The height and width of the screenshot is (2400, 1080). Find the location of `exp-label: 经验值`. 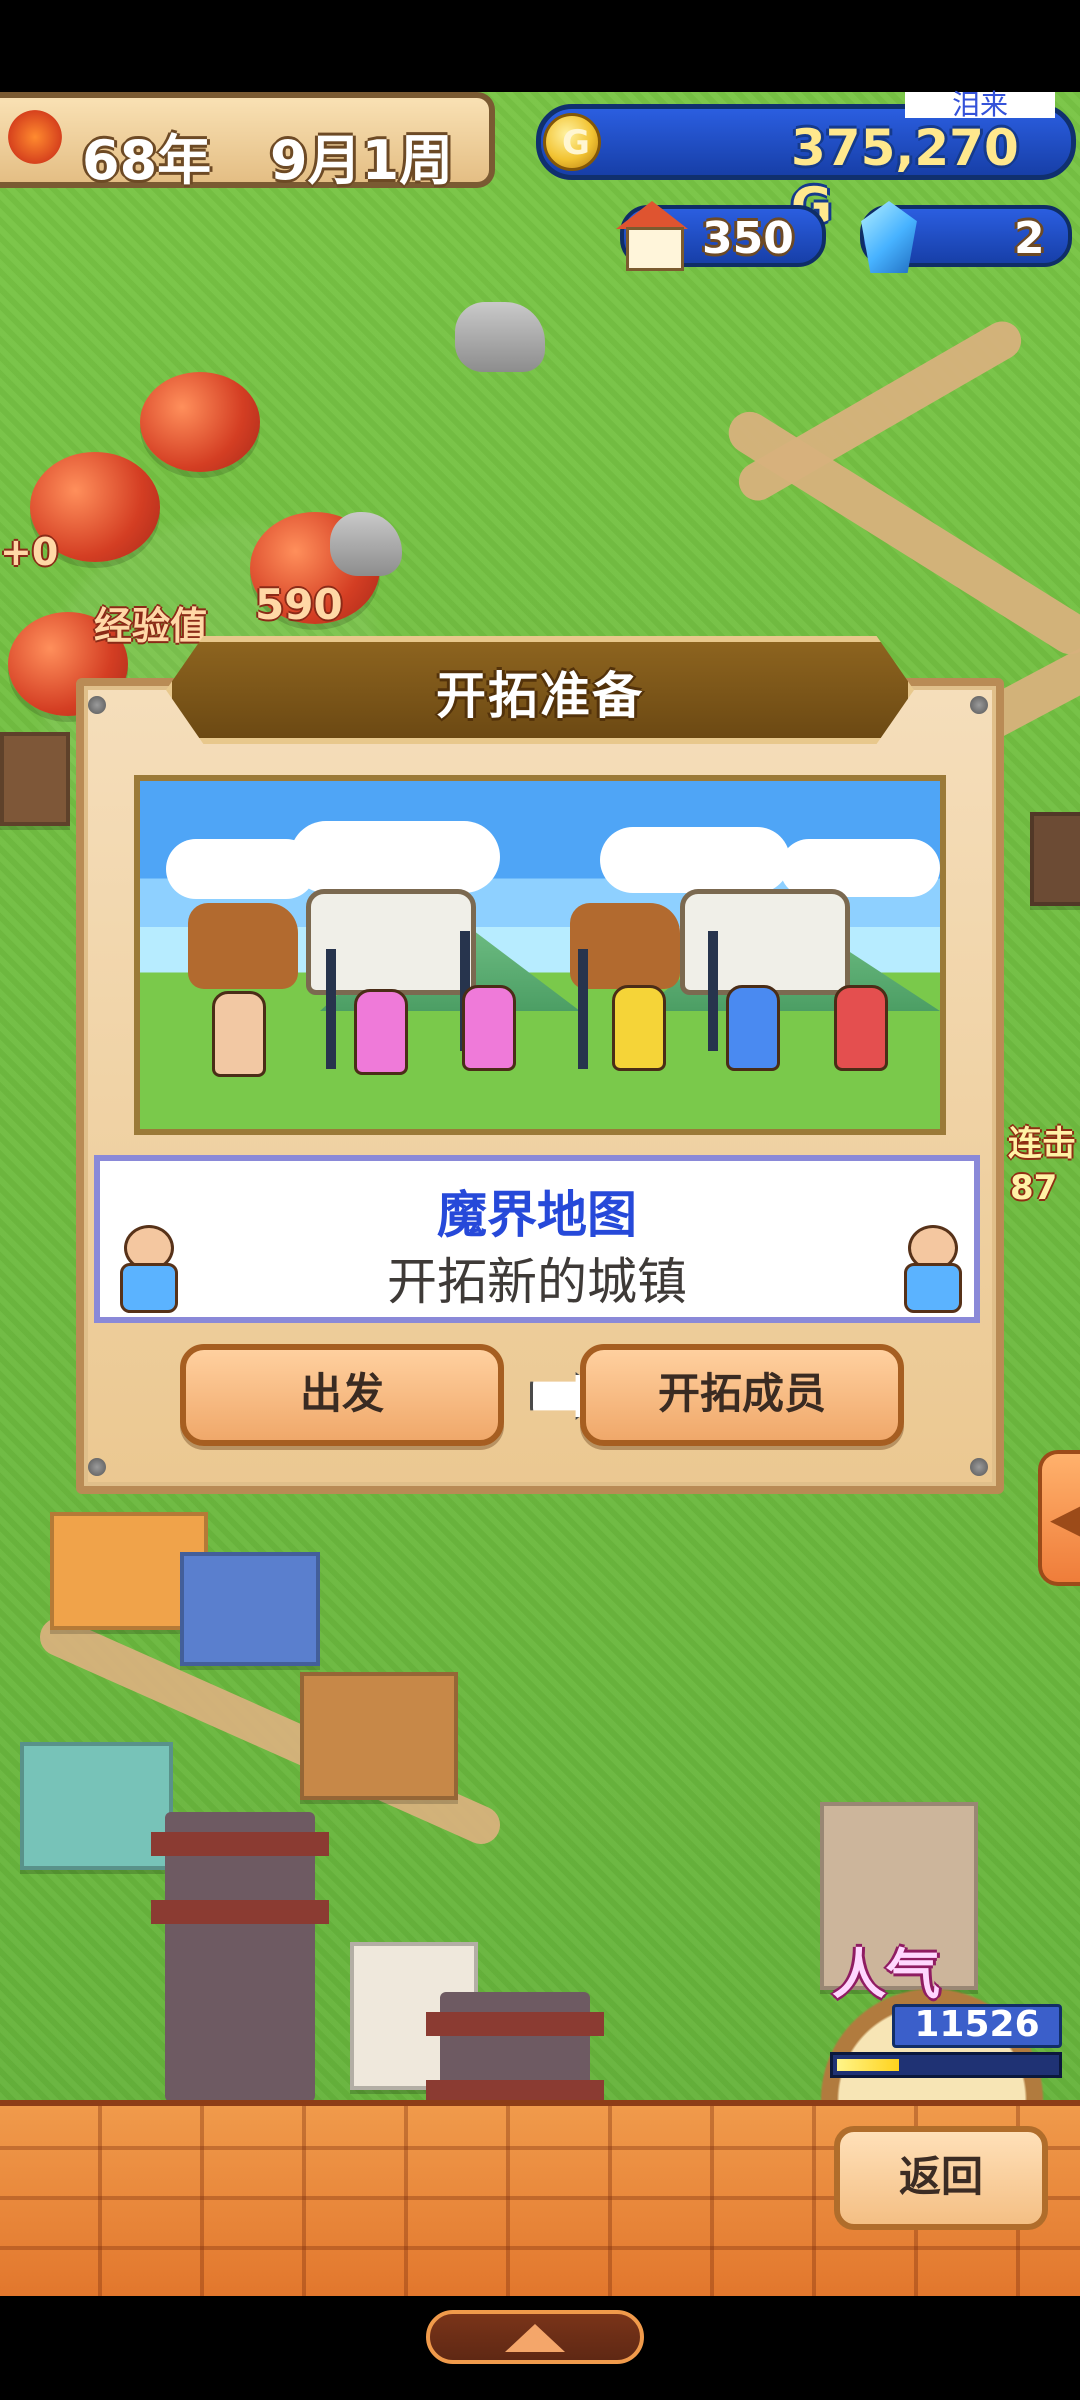

exp-label: 经验值 is located at coordinates (151, 626).